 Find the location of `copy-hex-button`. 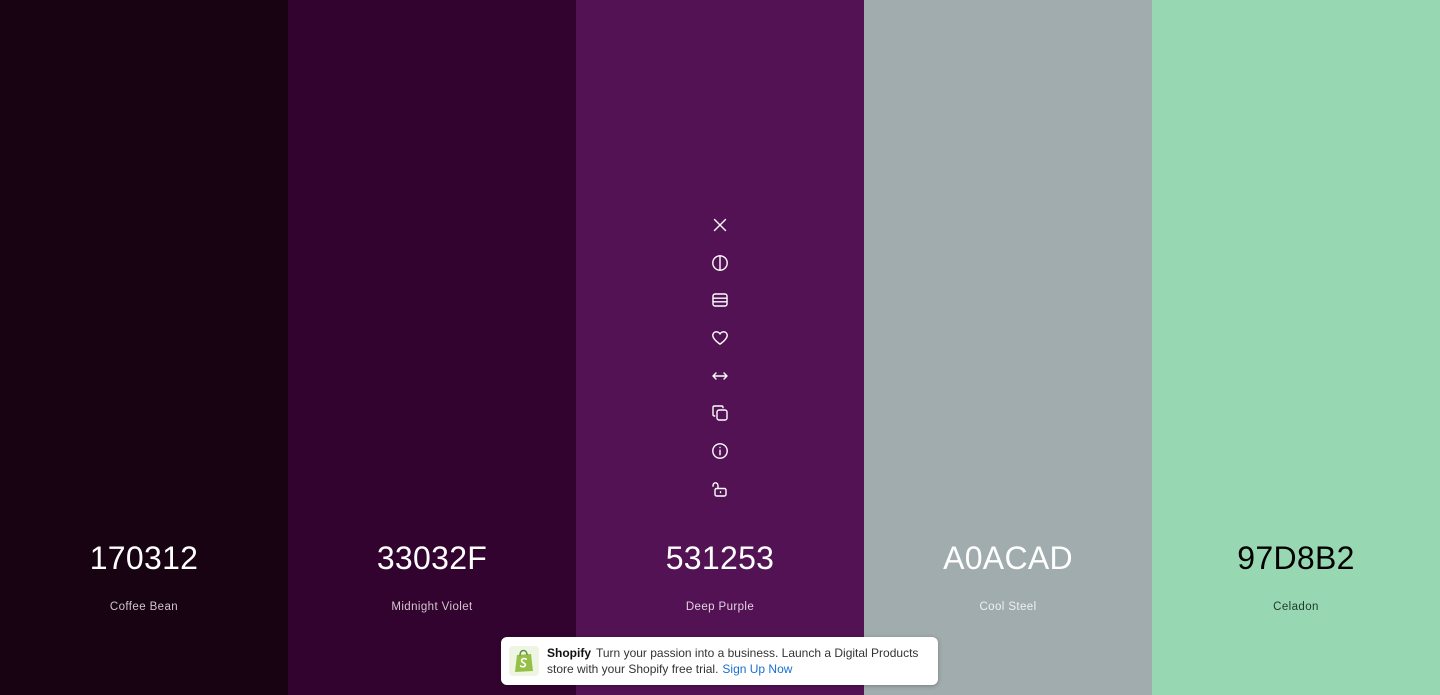

copy-hex-button is located at coordinates (720, 413).